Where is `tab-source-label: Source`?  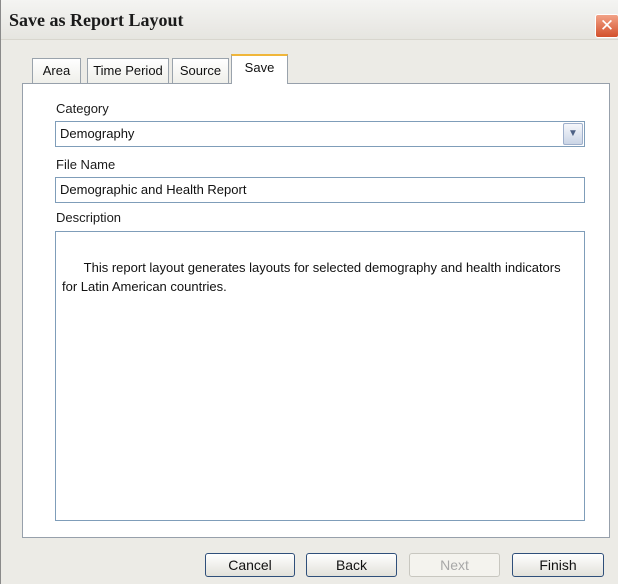 tab-source-label: Source is located at coordinates (200, 70).